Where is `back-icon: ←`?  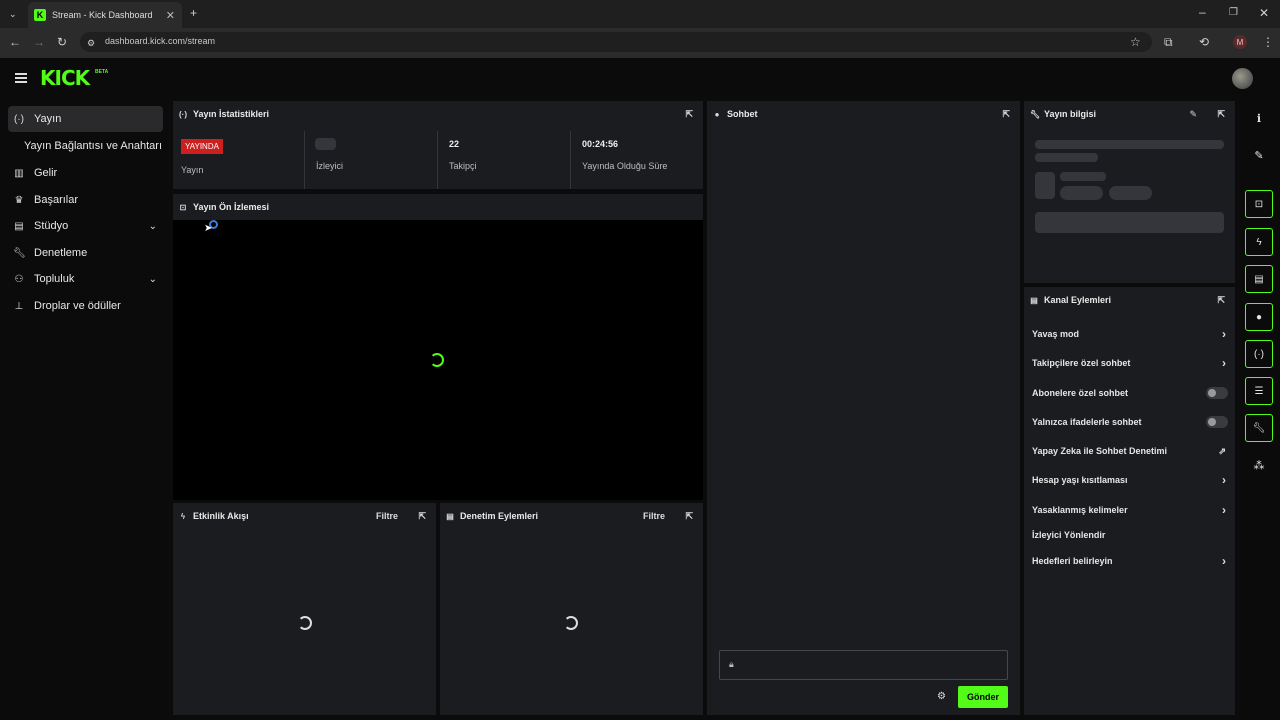 back-icon: ← is located at coordinates (15, 42).